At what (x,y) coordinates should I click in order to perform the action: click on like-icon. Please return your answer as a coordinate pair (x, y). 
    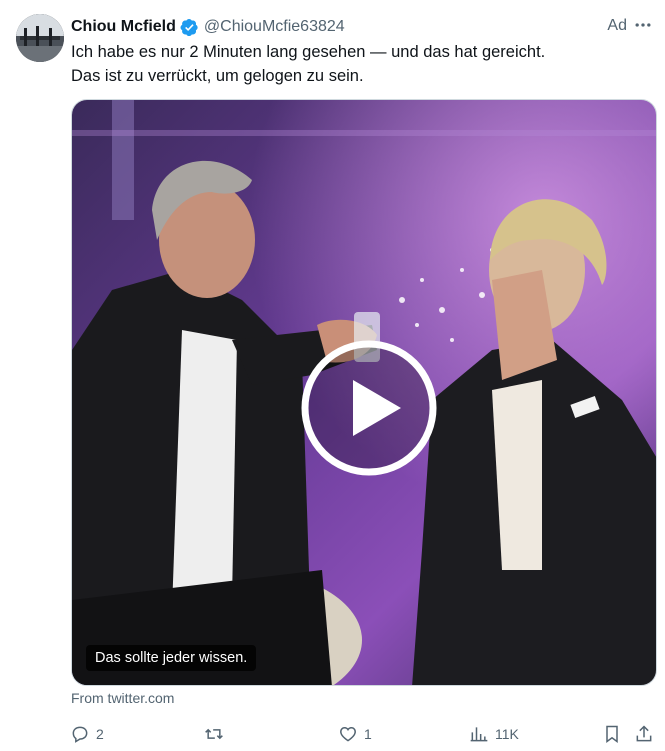
    Looking at the image, I should click on (348, 734).